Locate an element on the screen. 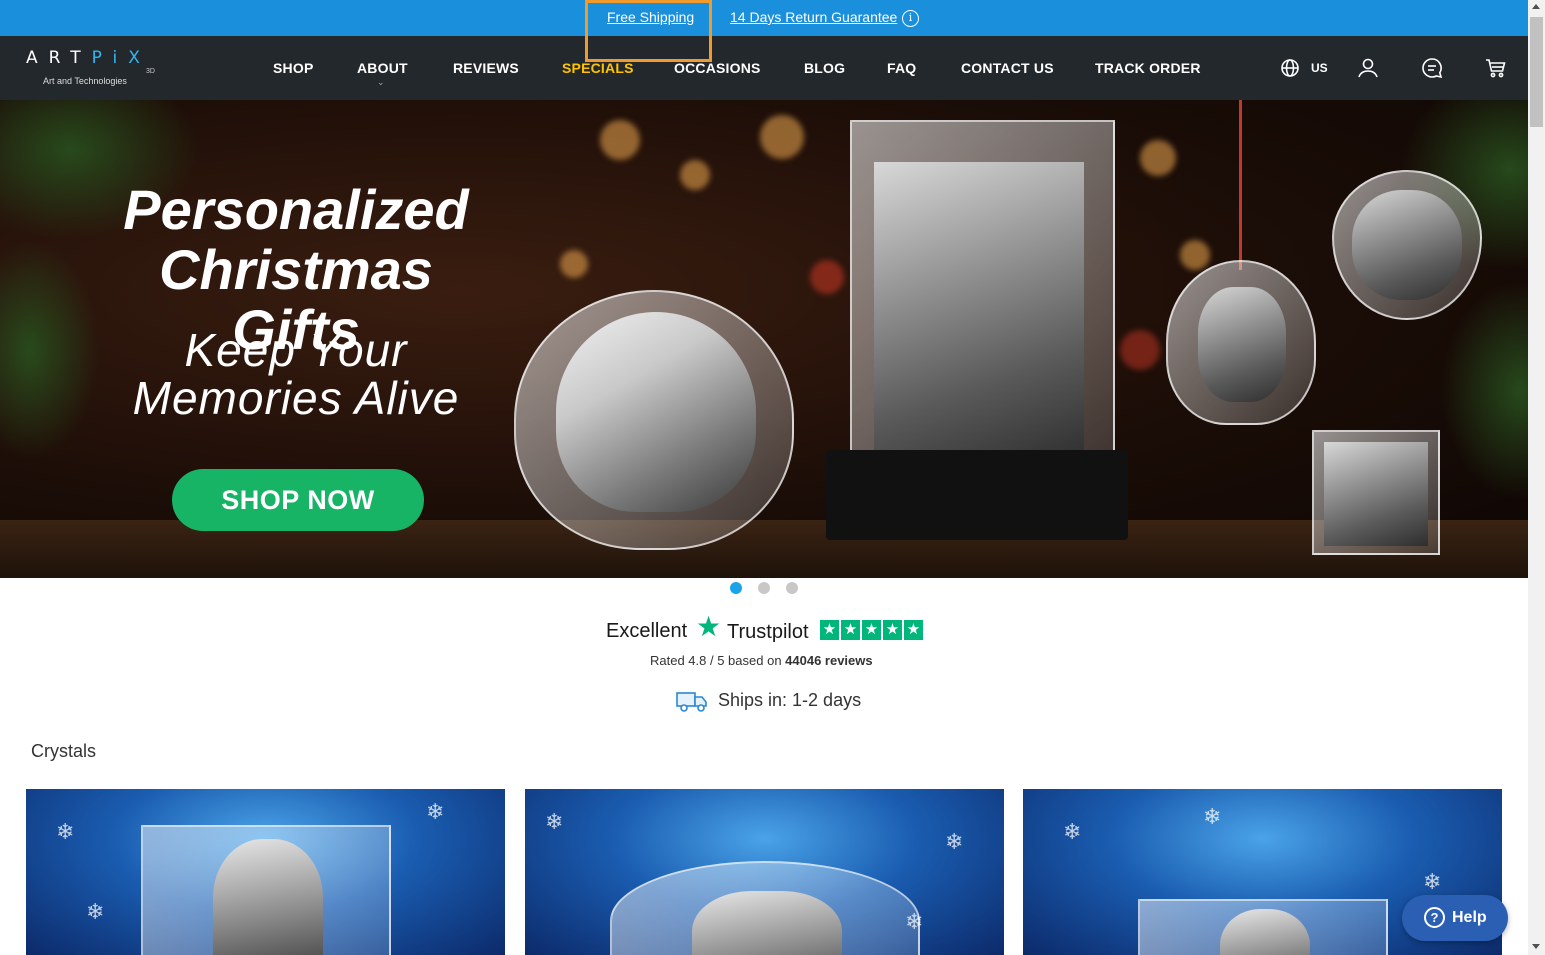 This screenshot has width=1545, height=955. trustpilot-star-icon: ★ is located at coordinates (709, 626).